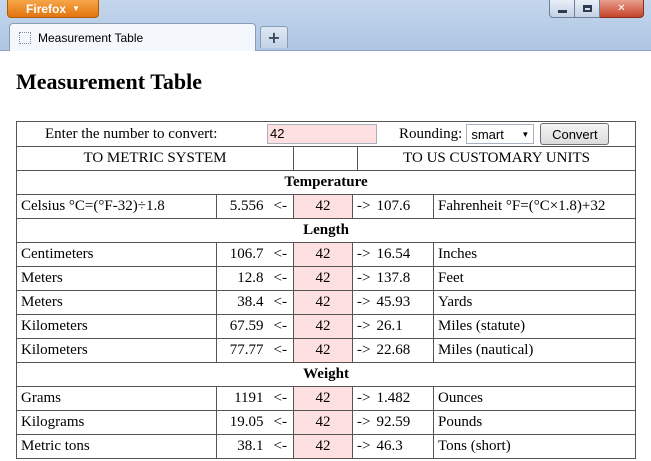  I want to click on metric-value: 106.7, so click(246, 254).